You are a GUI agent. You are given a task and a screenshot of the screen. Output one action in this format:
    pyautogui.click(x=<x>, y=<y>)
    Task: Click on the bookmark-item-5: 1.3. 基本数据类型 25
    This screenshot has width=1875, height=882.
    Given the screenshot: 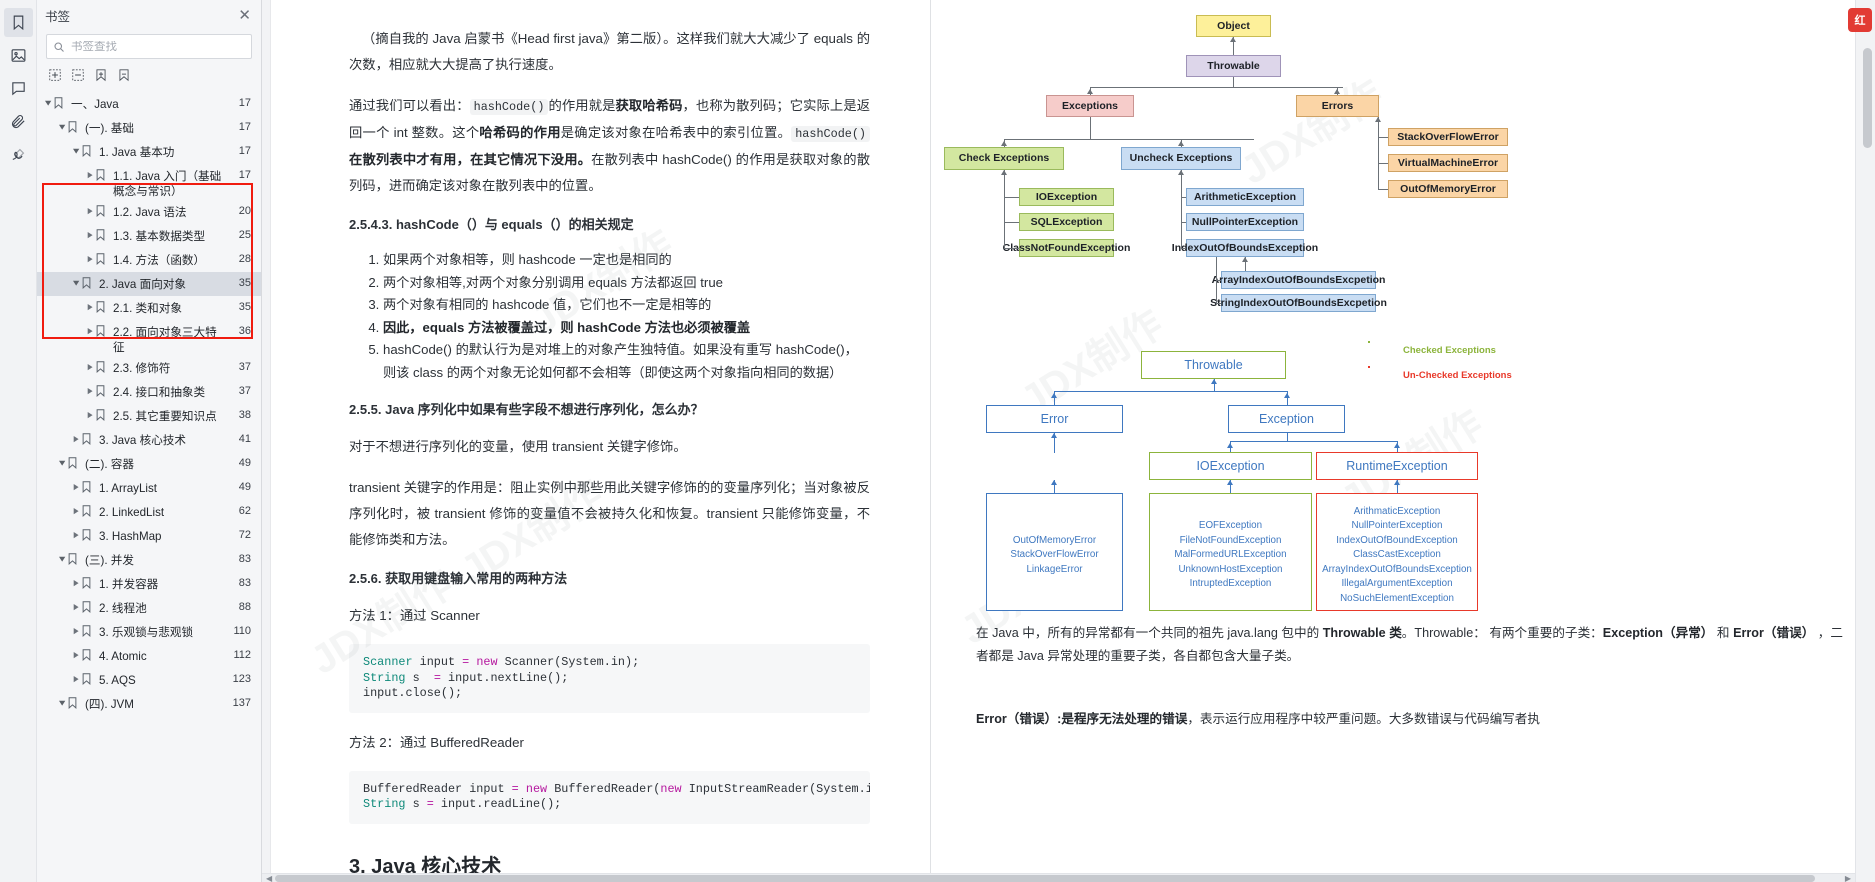 What is the action you would take?
    pyautogui.click(x=149, y=236)
    